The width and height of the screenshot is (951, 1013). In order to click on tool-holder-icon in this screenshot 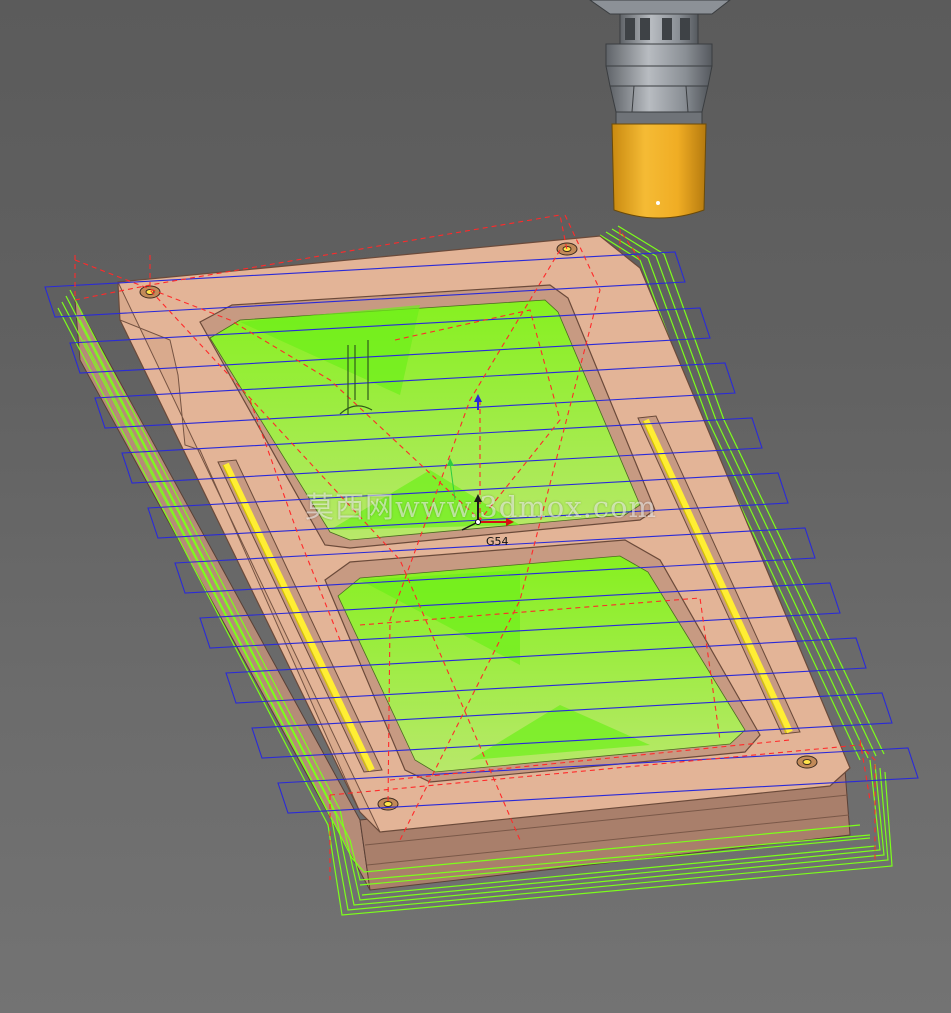, I will do `click(660, 62)`.